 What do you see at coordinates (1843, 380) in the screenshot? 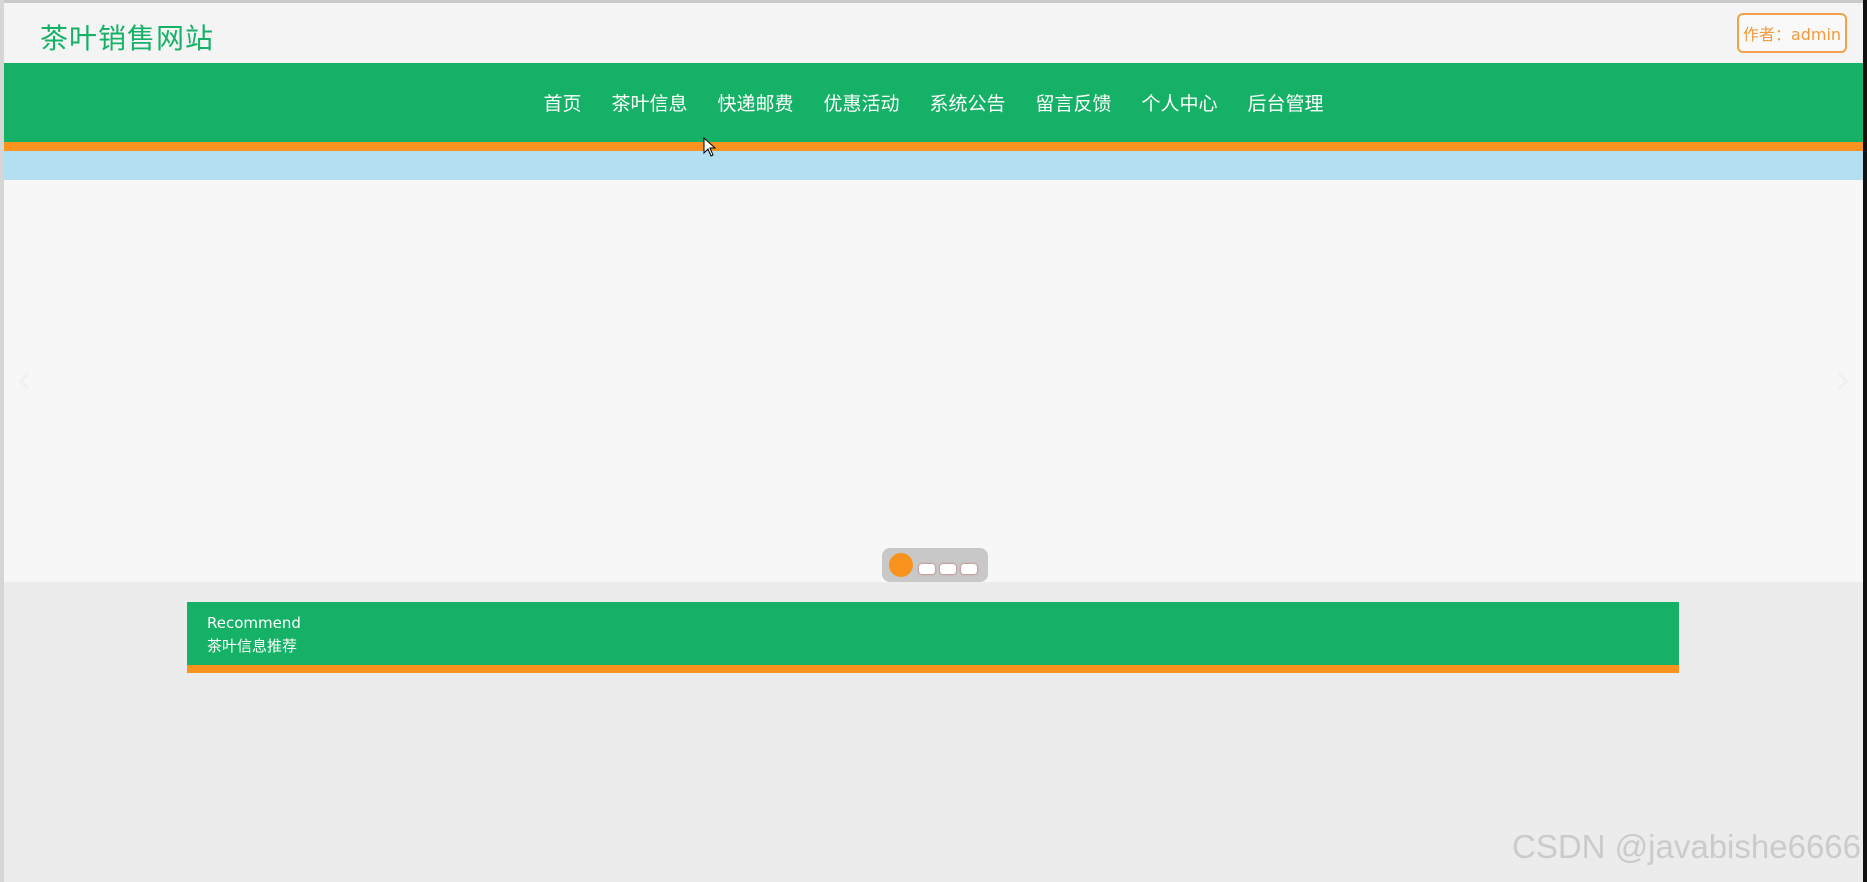
I see `carousel-next-arrow-icon: ›` at bounding box center [1843, 380].